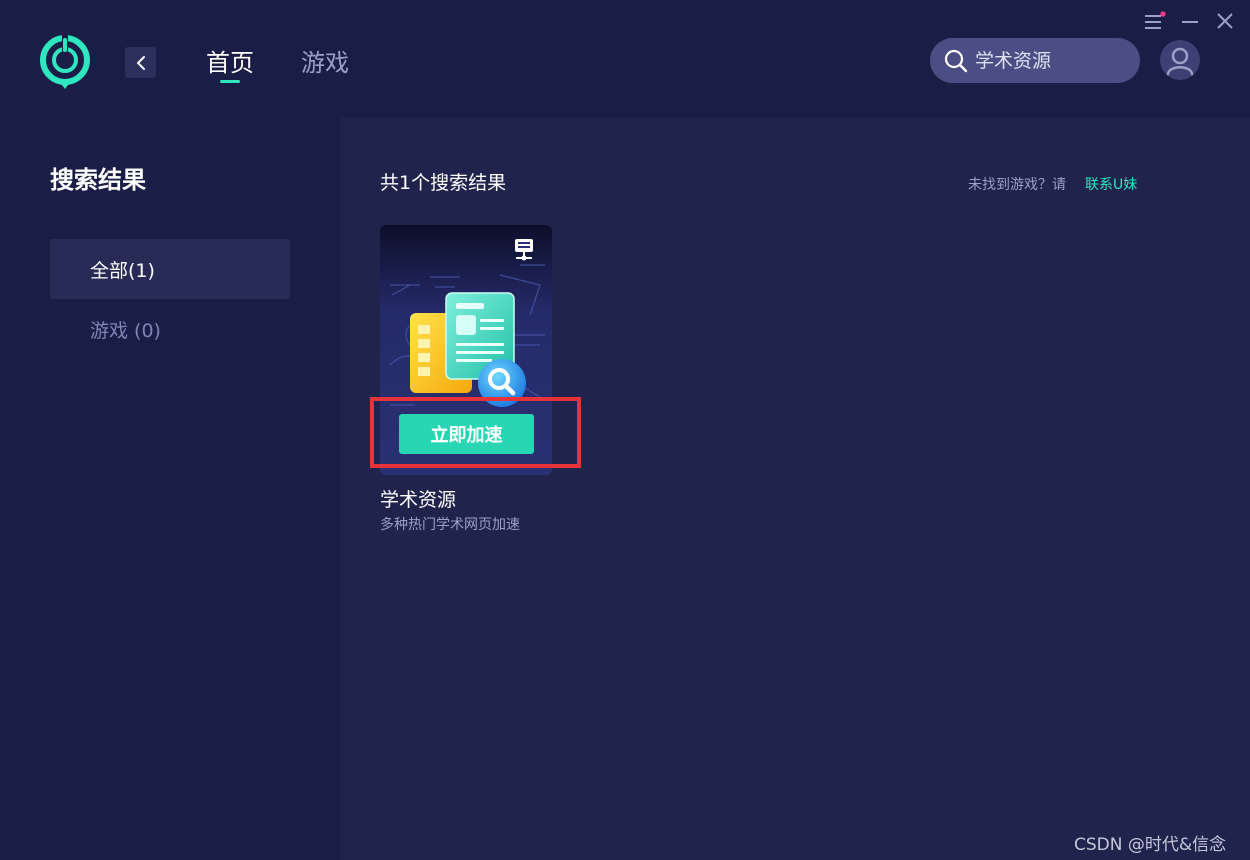  What do you see at coordinates (170, 269) in the screenshot?
I see `sidebar-item-all: 全部(1)` at bounding box center [170, 269].